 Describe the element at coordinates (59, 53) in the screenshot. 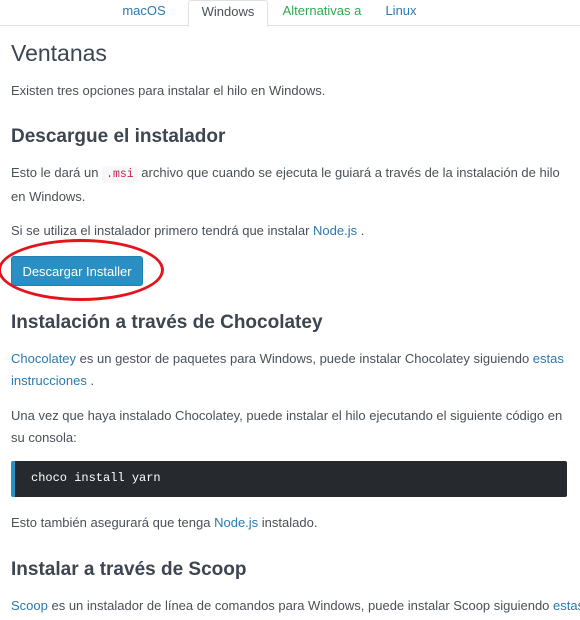

I see `page-title: Ventanas` at that location.